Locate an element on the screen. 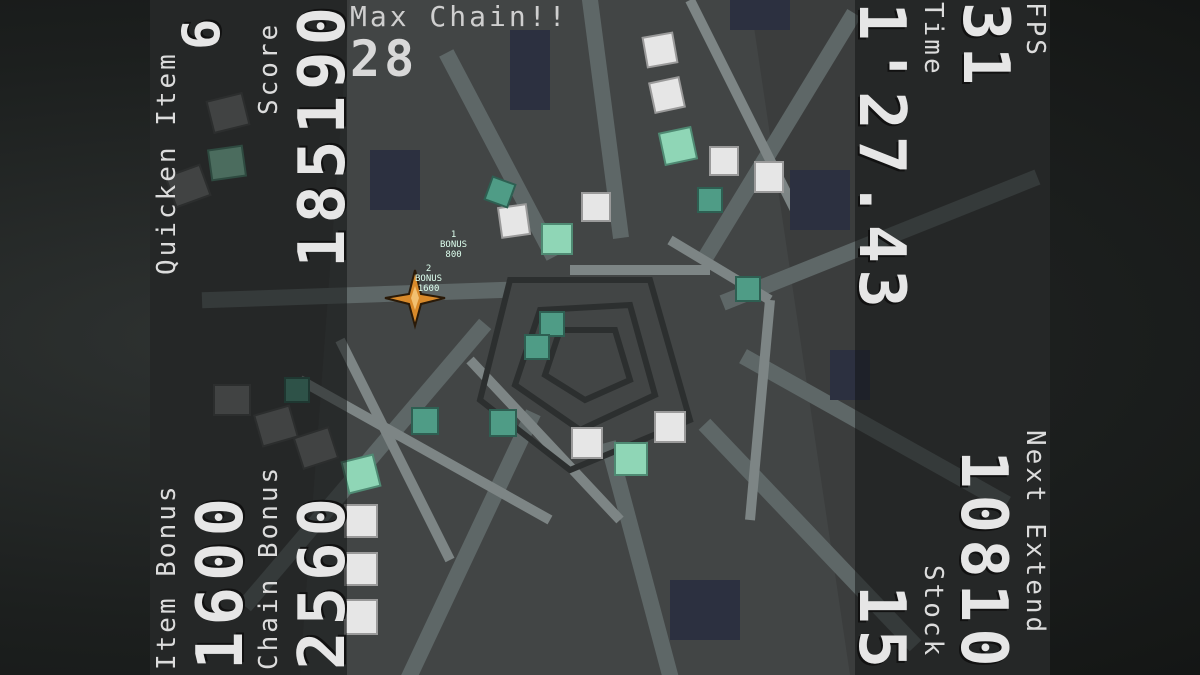  next-extend-value: 10810 is located at coordinates (983, 561).